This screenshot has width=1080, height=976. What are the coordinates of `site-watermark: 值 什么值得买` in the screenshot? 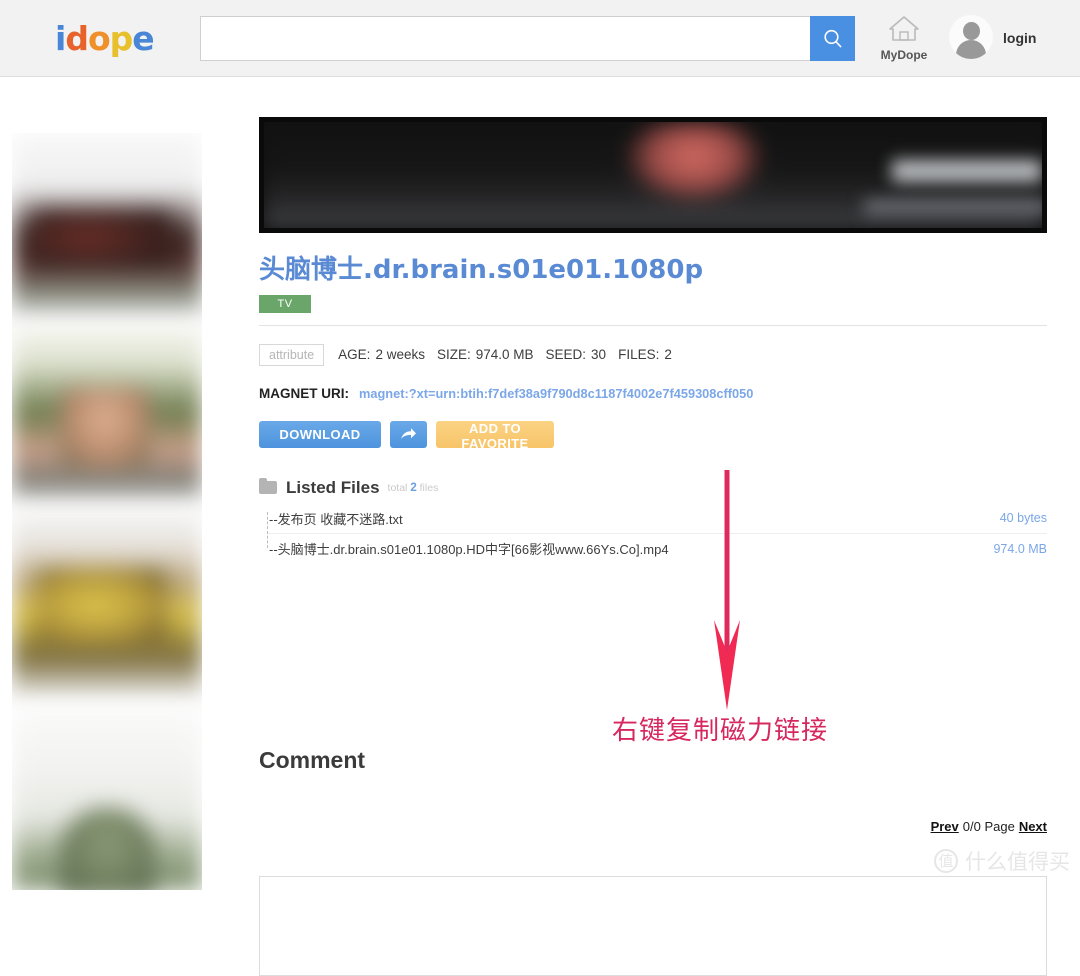 It's located at (1002, 861).